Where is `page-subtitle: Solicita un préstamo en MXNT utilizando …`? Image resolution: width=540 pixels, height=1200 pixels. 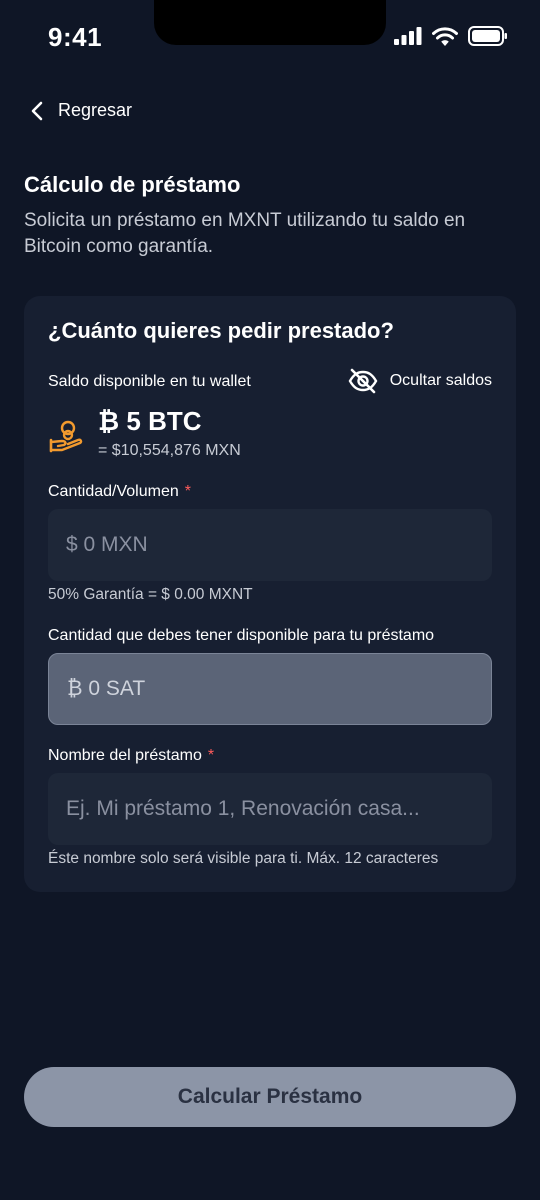 page-subtitle: Solicita un préstamo en MXNT utilizando … is located at coordinates (245, 233).